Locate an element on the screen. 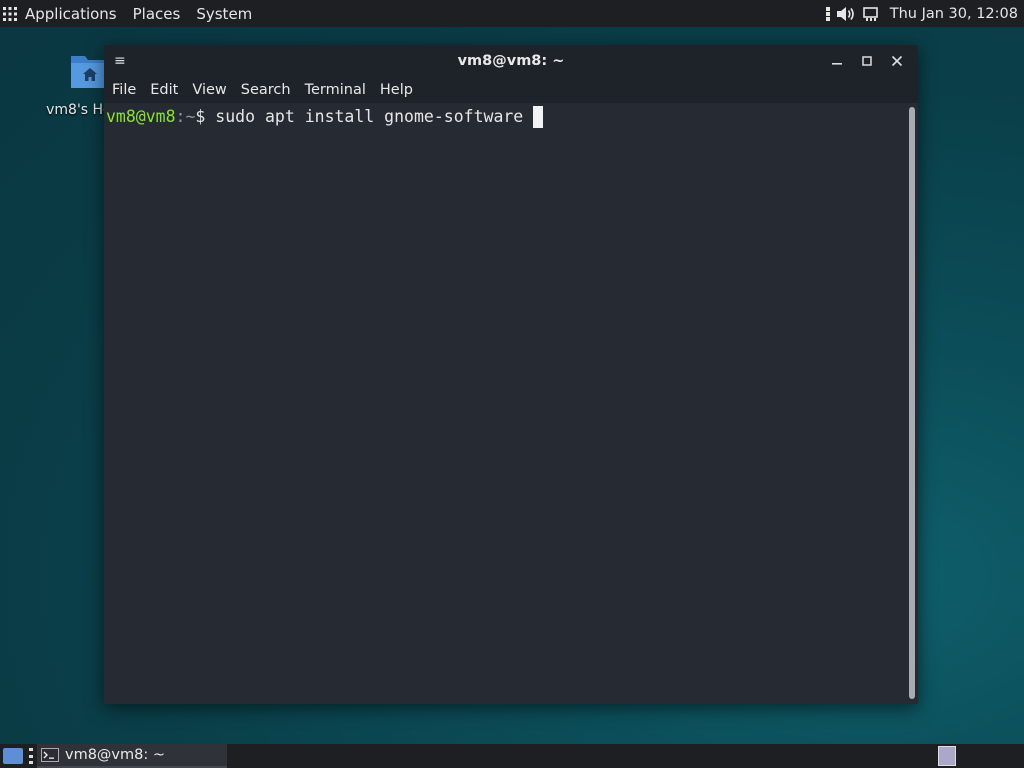  window-title: vm8@vm8: ~ is located at coordinates (511, 61).